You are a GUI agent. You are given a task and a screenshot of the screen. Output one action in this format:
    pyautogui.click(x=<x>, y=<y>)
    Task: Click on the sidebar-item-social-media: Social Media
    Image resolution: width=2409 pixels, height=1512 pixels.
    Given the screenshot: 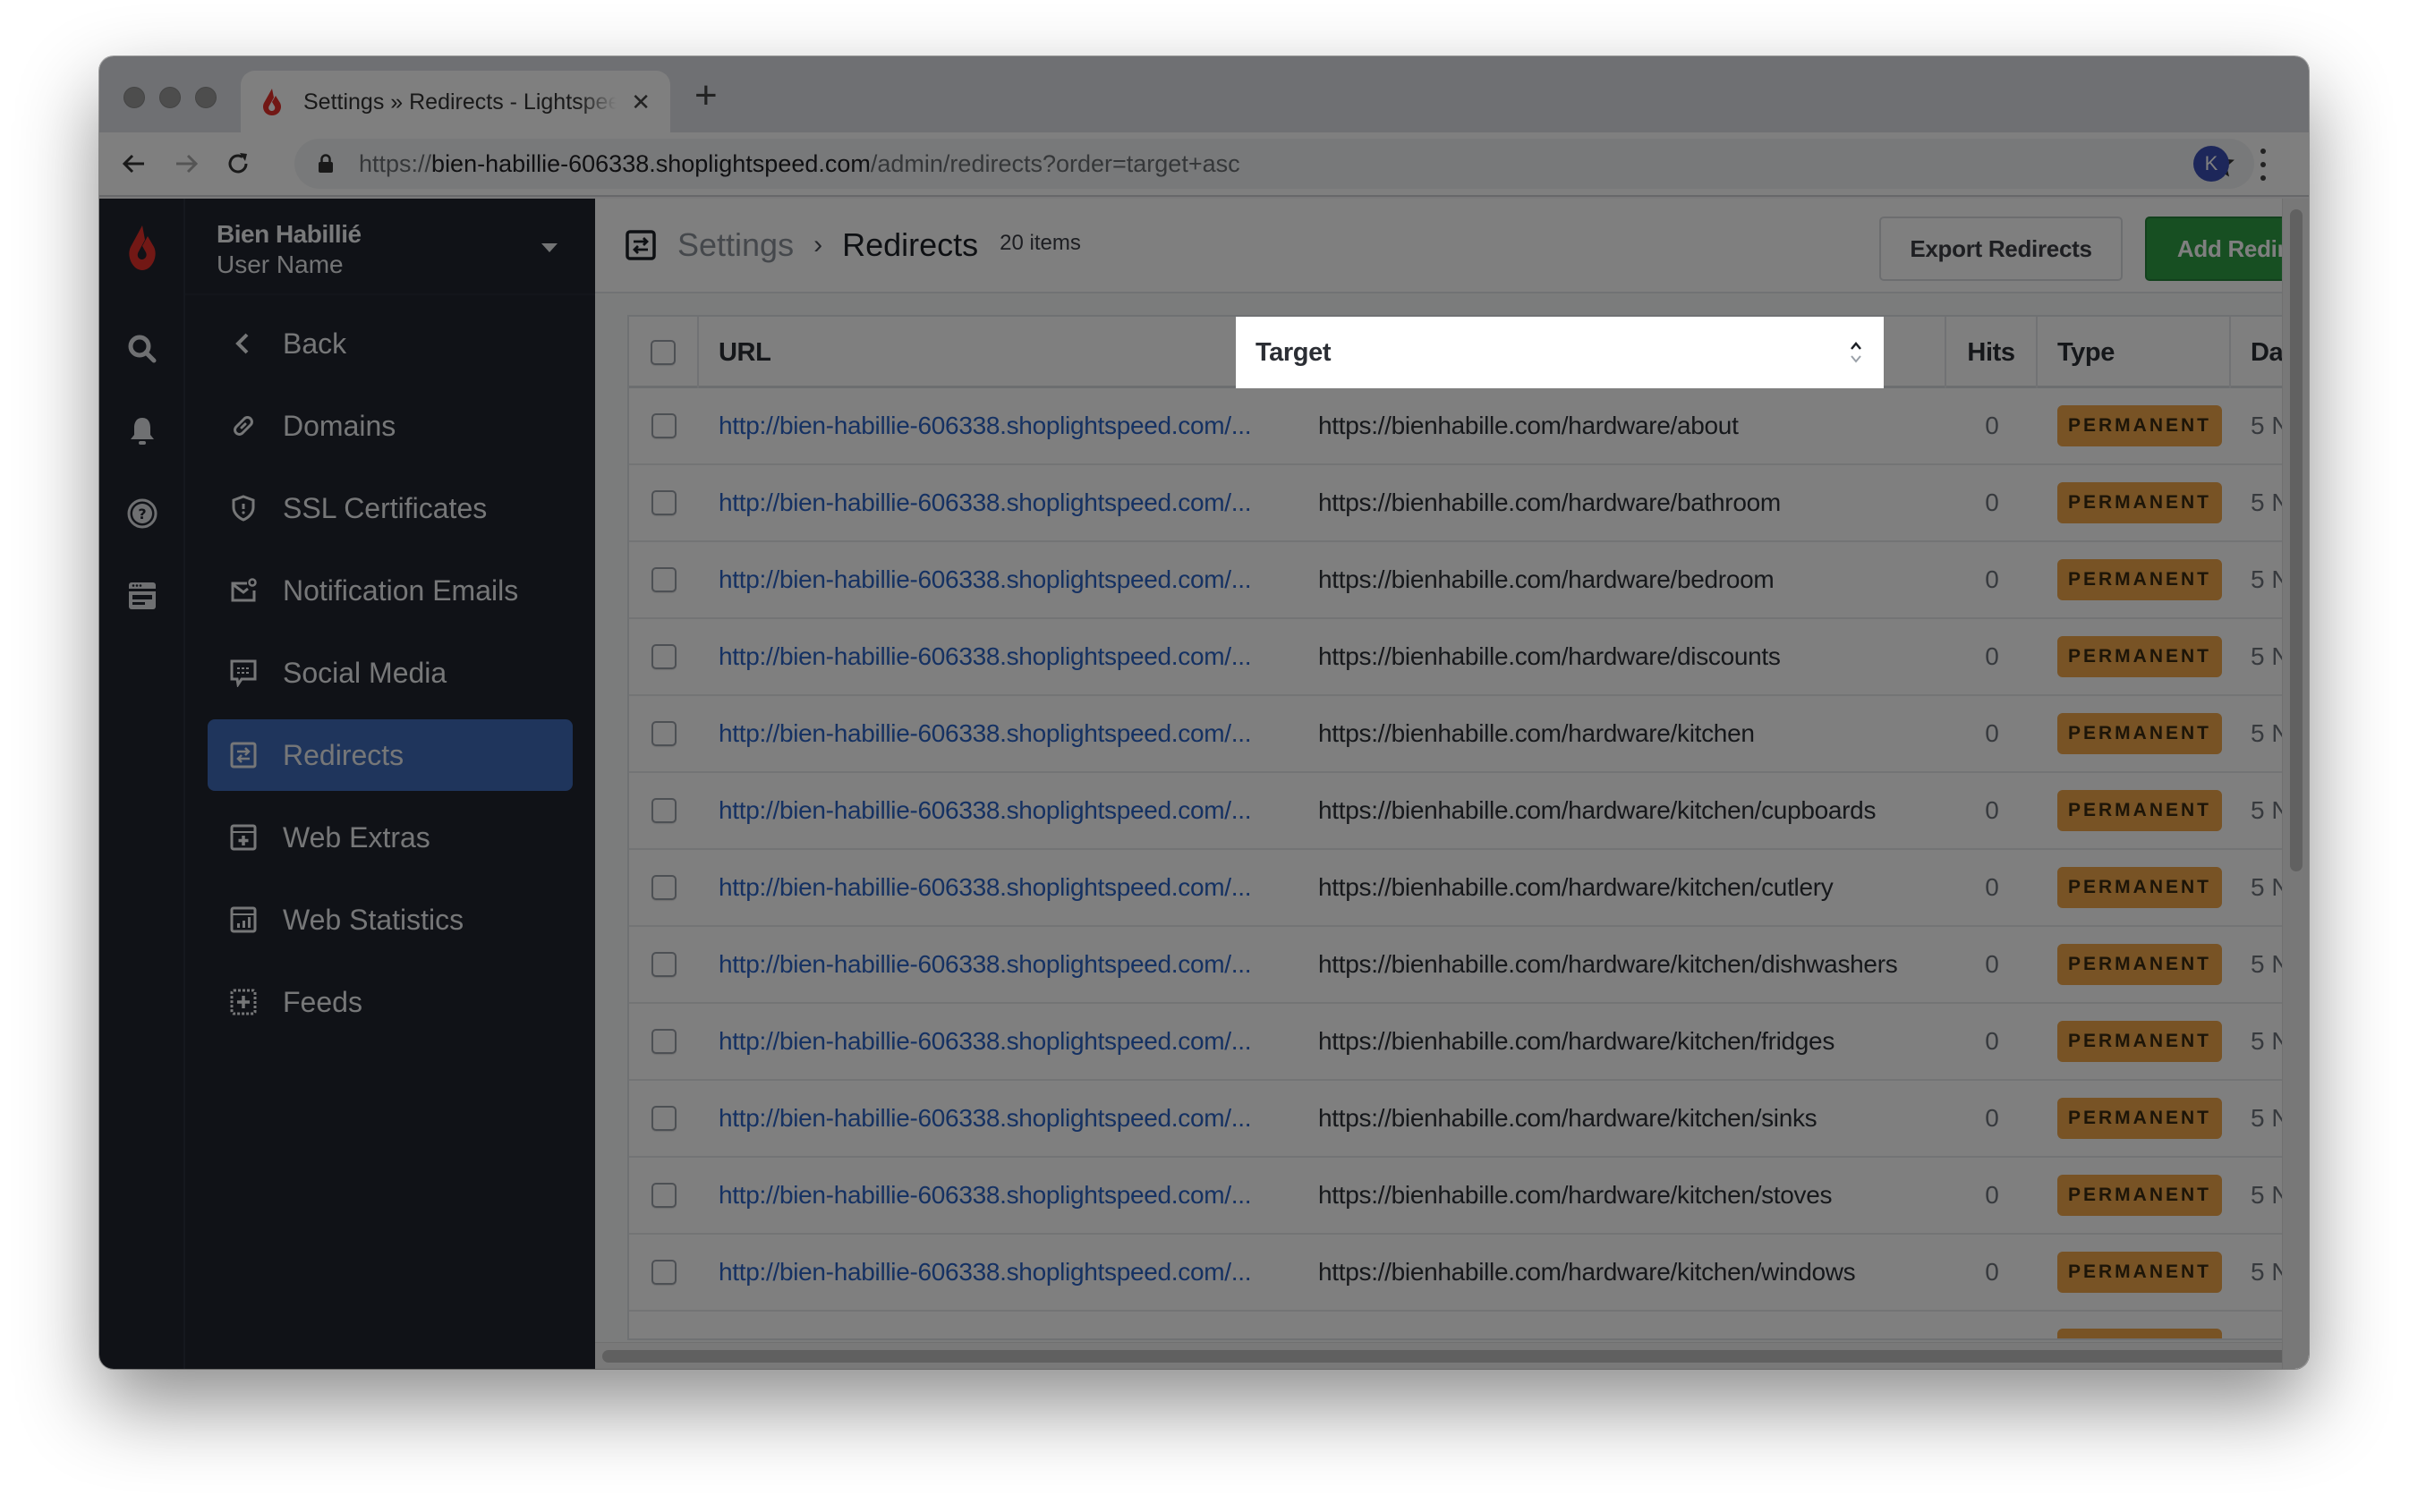 What is the action you would take?
    pyautogui.click(x=391, y=673)
    